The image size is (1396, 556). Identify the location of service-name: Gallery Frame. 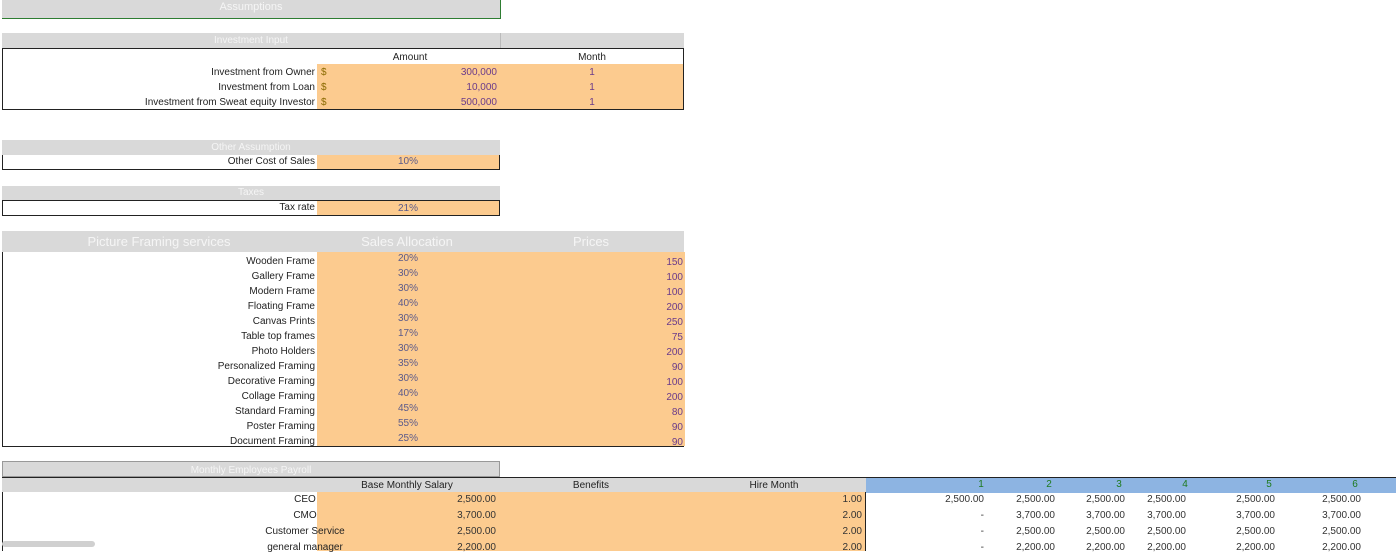
(283, 276).